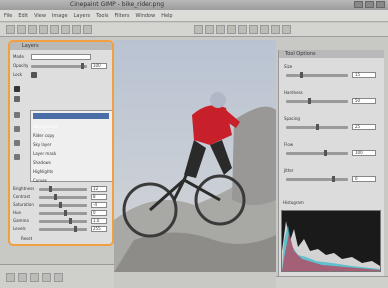 Image resolution: width=388 pixels, height=288 pixels. I want to click on opacity-row: Opacity 100, so click(61, 66).